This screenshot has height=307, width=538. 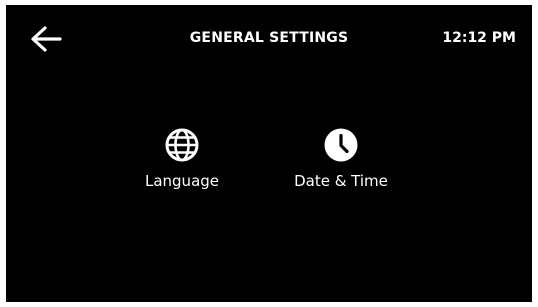 I want to click on date-time-tile: Date & Time, so click(x=341, y=161).